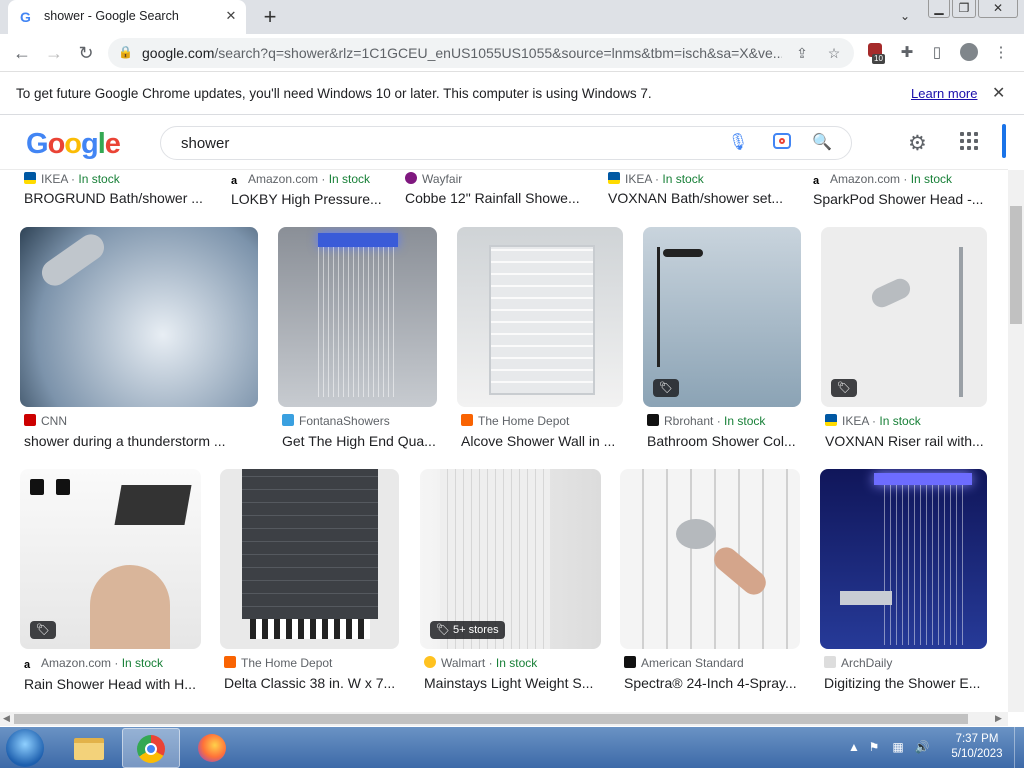  What do you see at coordinates (944, 93) in the screenshot?
I see `learn-more-link: Learn more` at bounding box center [944, 93].